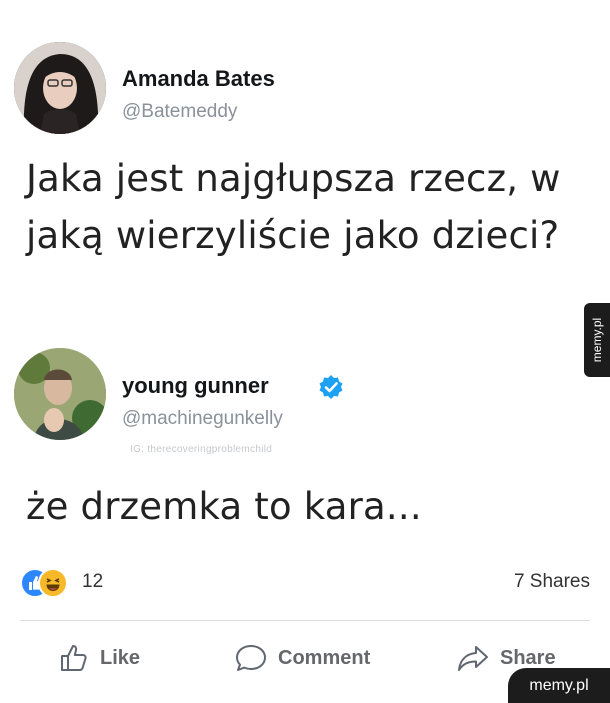  I want to click on brand-label: memy.pl, so click(559, 685).